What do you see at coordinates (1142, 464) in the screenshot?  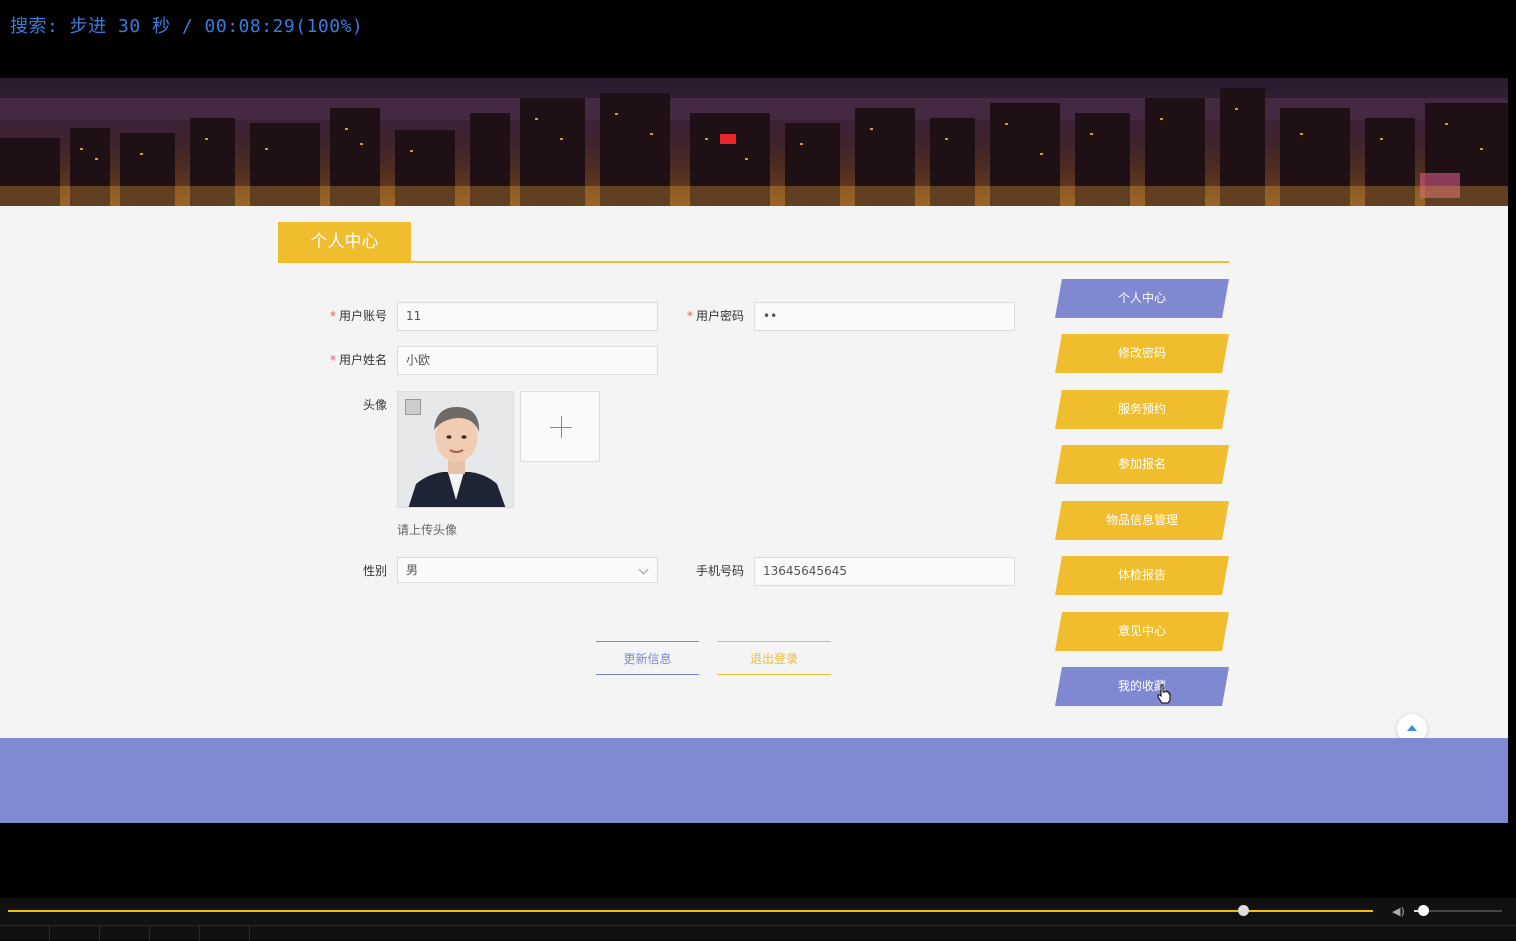 I see `sidebar-item-registration: 参加报名` at bounding box center [1142, 464].